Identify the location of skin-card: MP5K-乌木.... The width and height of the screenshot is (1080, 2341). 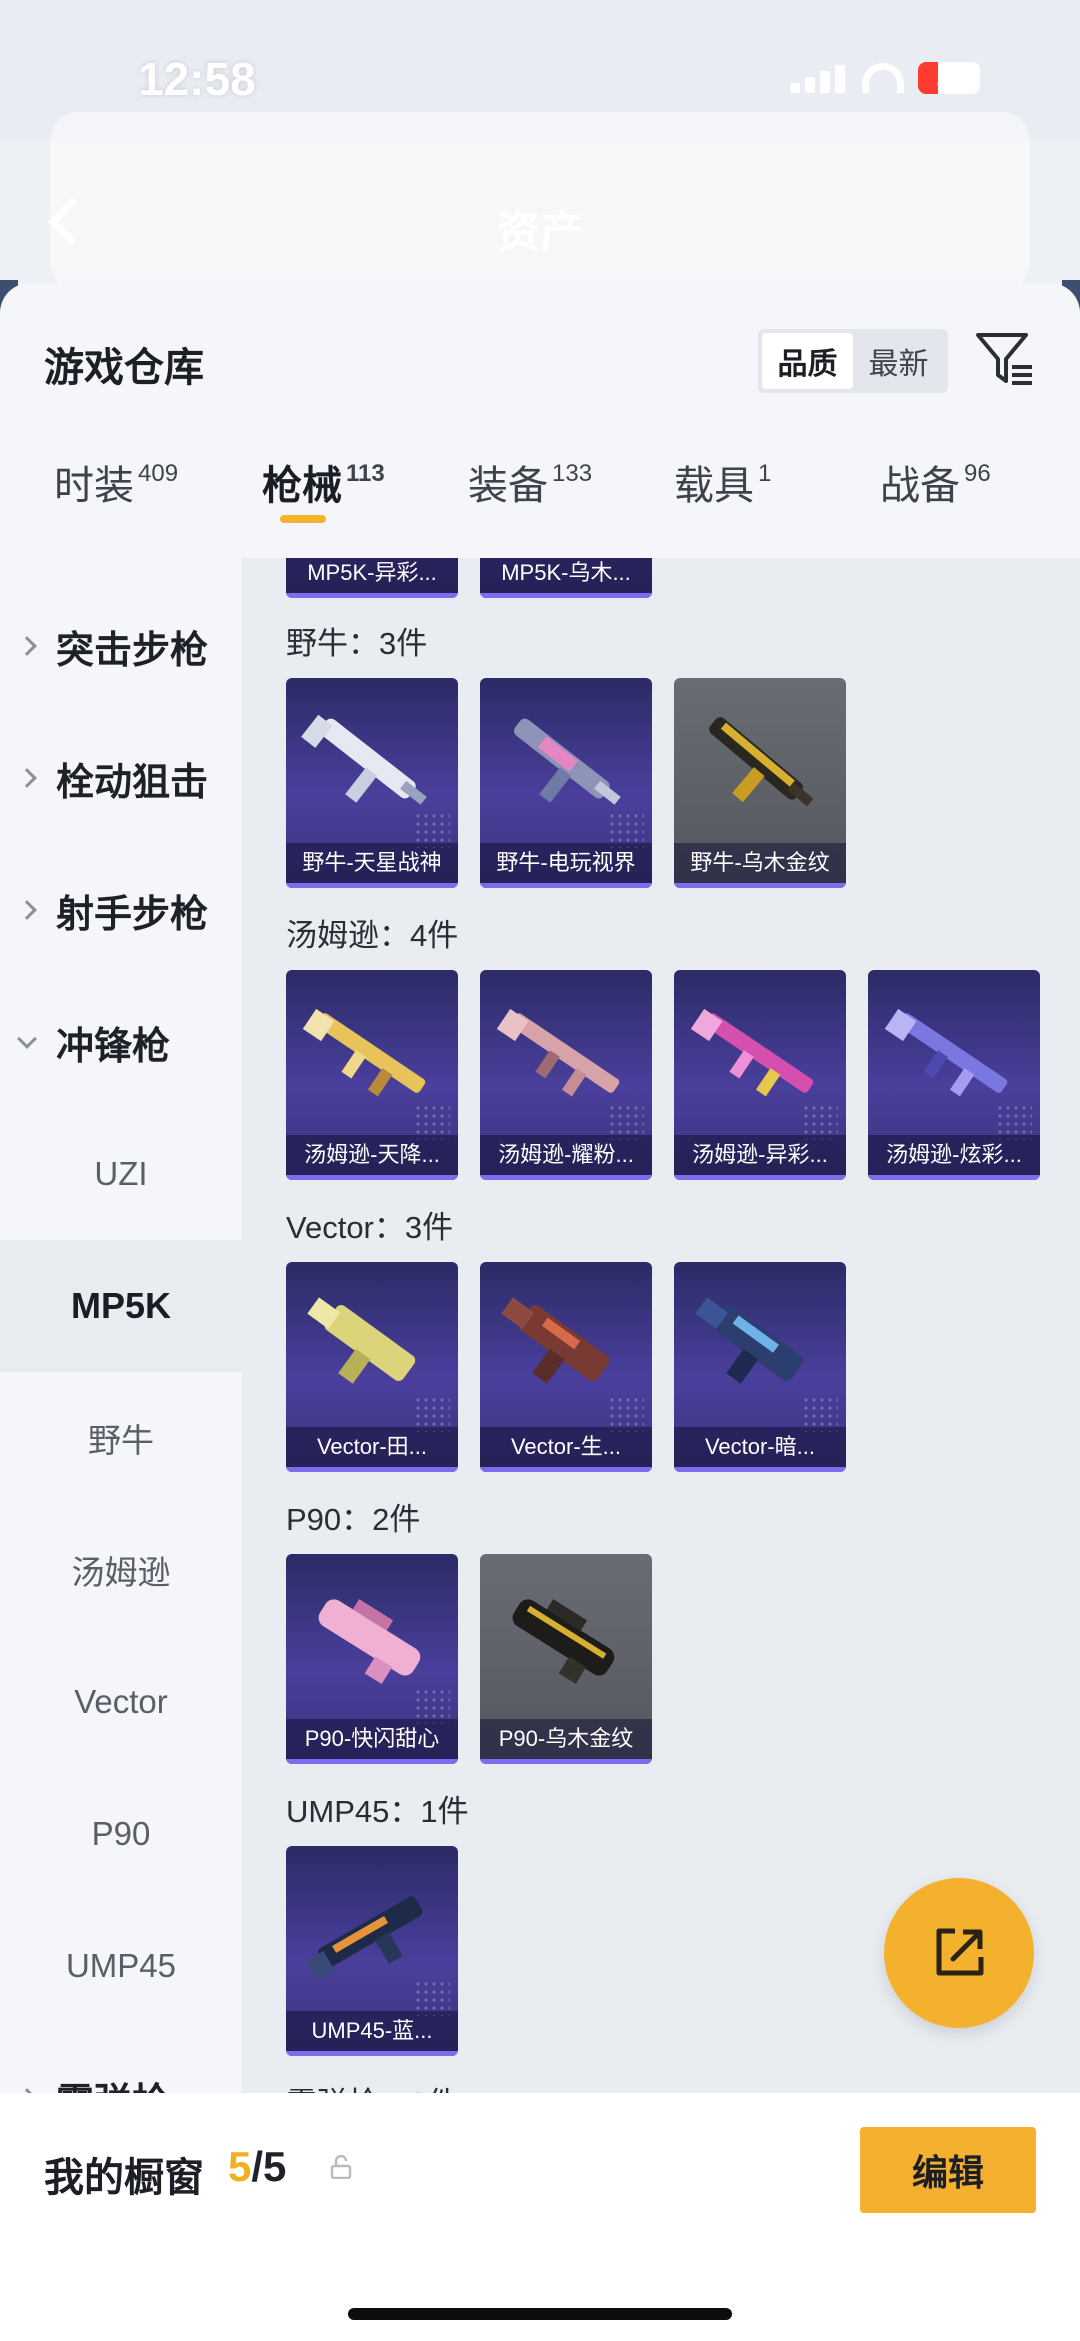
(566, 578).